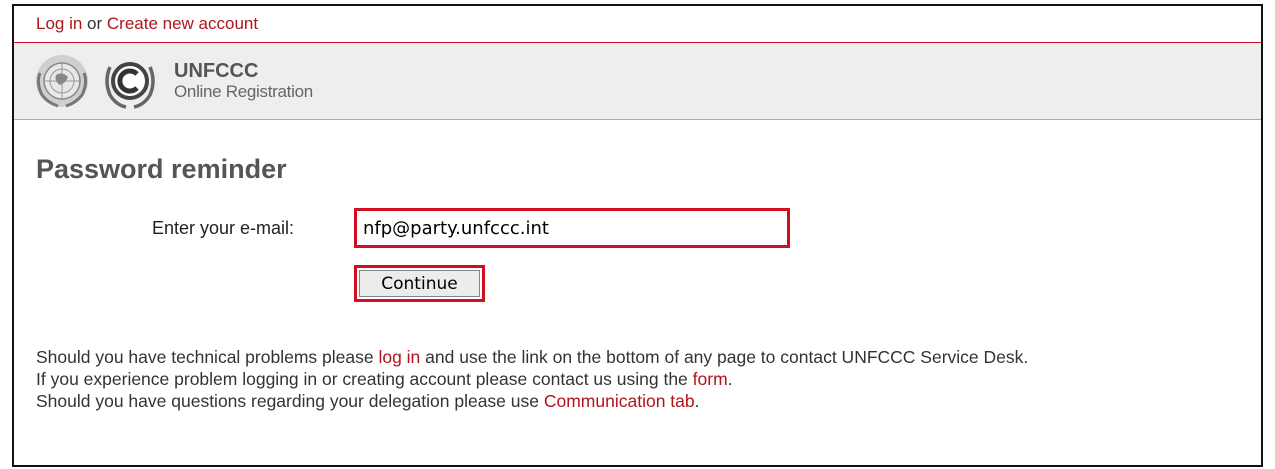  Describe the element at coordinates (637, 24) in the screenshot. I see `top-bar: Log in or Create new account` at that location.